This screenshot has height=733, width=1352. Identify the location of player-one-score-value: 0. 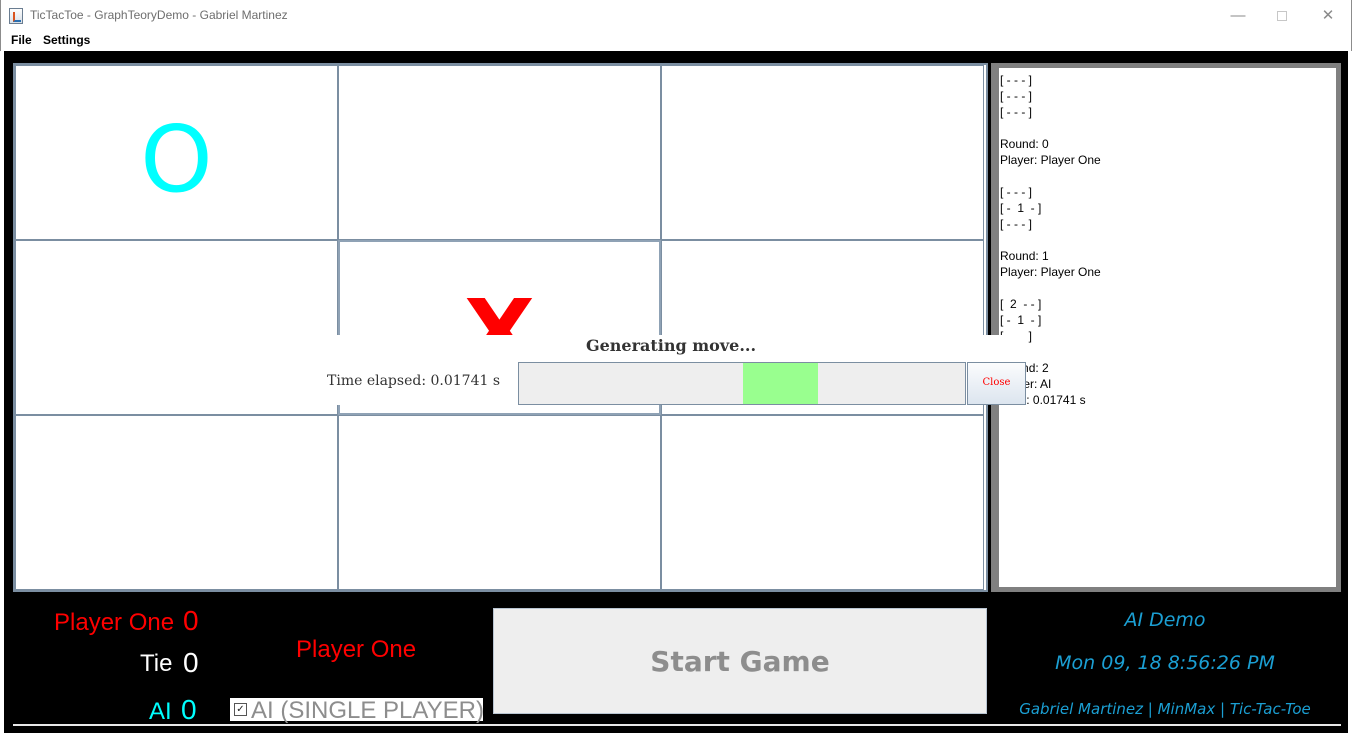
(191, 620).